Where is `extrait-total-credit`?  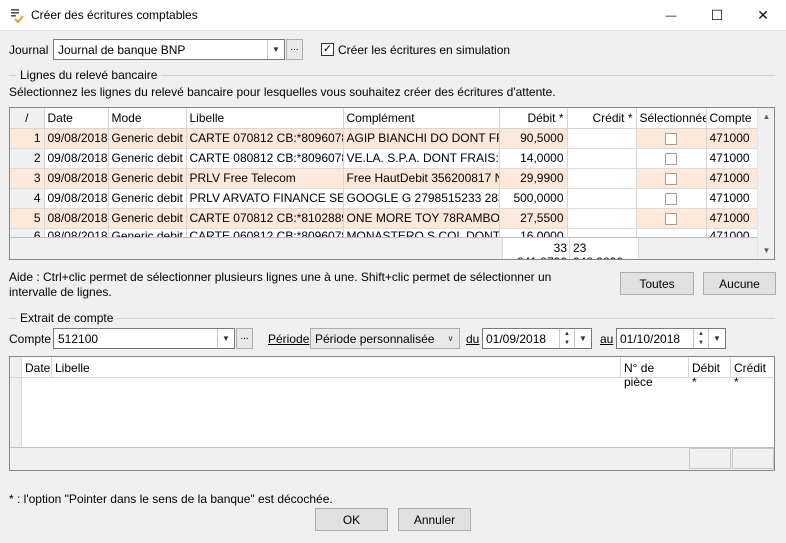
extrait-total-credit is located at coordinates (753, 458).